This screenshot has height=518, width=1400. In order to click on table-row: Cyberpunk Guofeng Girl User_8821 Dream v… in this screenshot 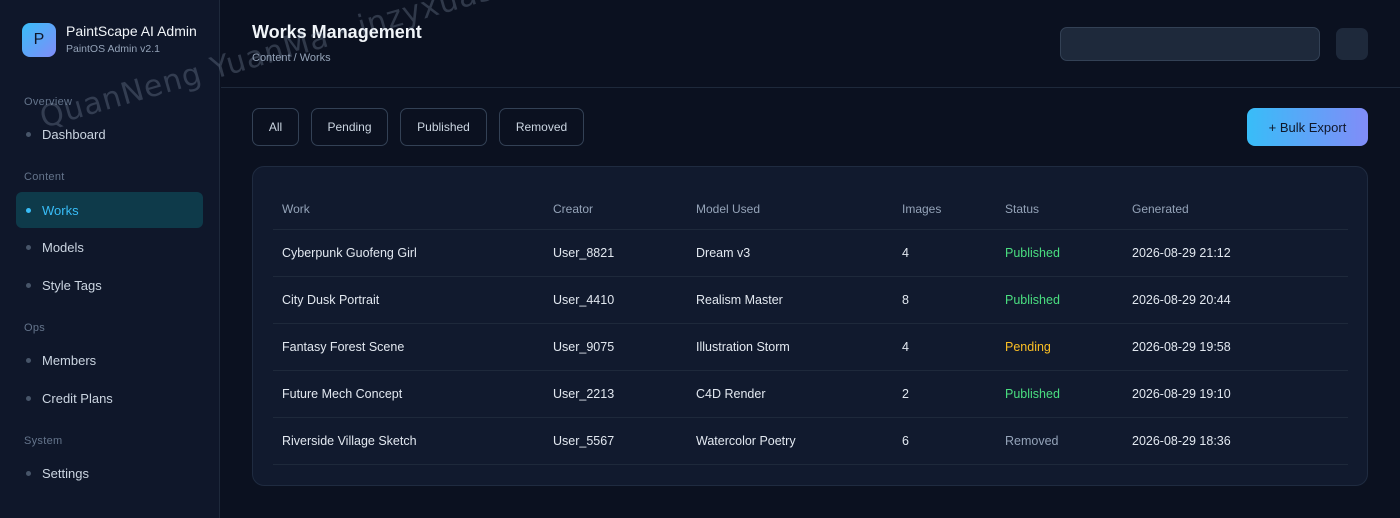, I will do `click(810, 253)`.